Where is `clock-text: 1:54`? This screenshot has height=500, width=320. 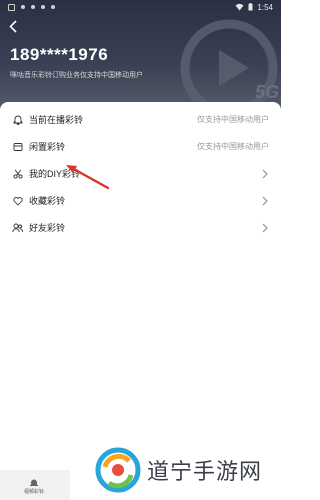
clock-text: 1:54 is located at coordinates (265, 7).